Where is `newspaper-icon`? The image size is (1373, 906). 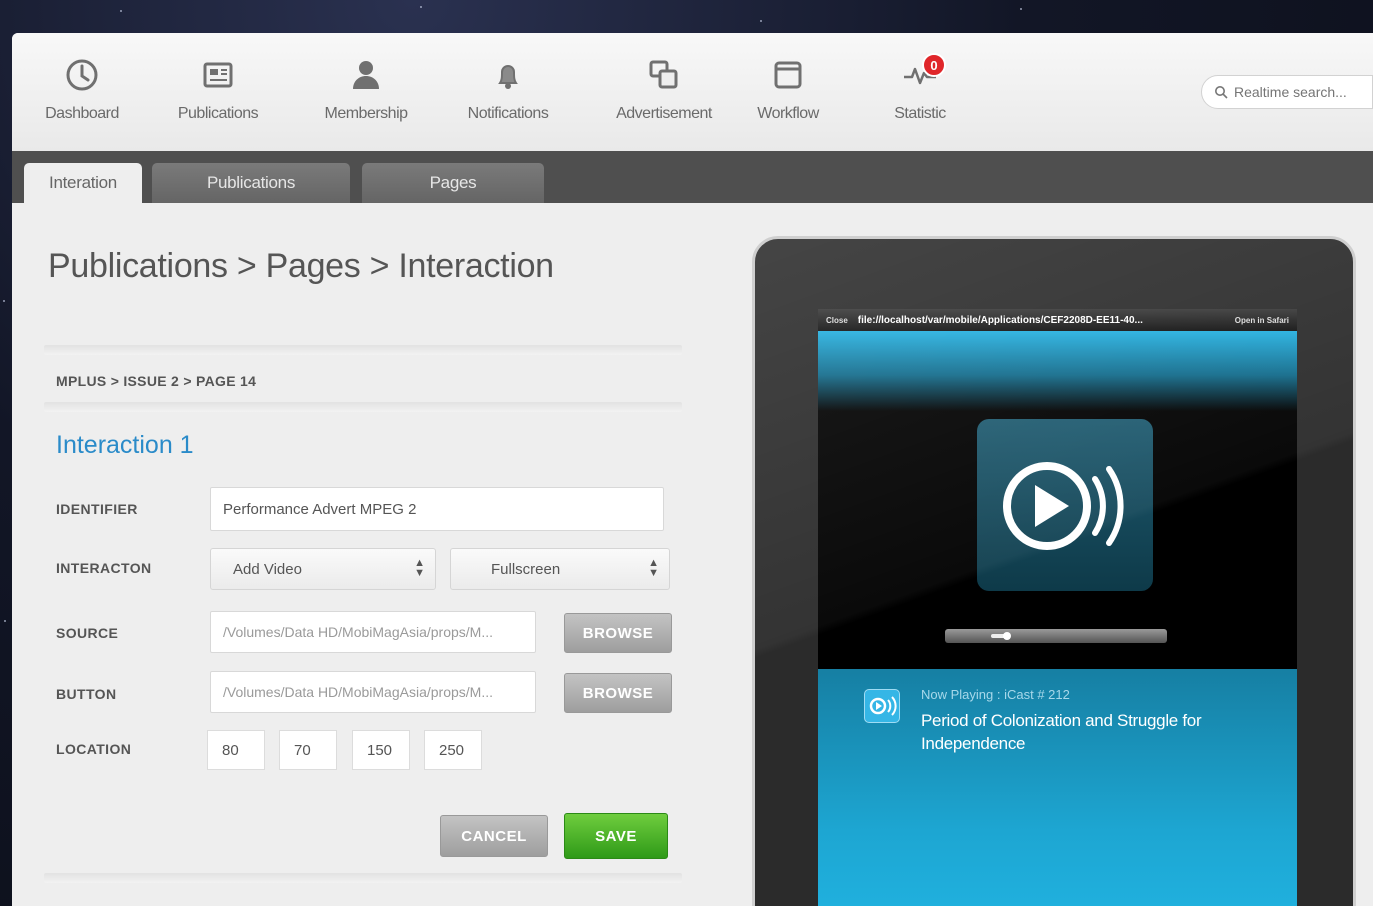 newspaper-icon is located at coordinates (218, 75).